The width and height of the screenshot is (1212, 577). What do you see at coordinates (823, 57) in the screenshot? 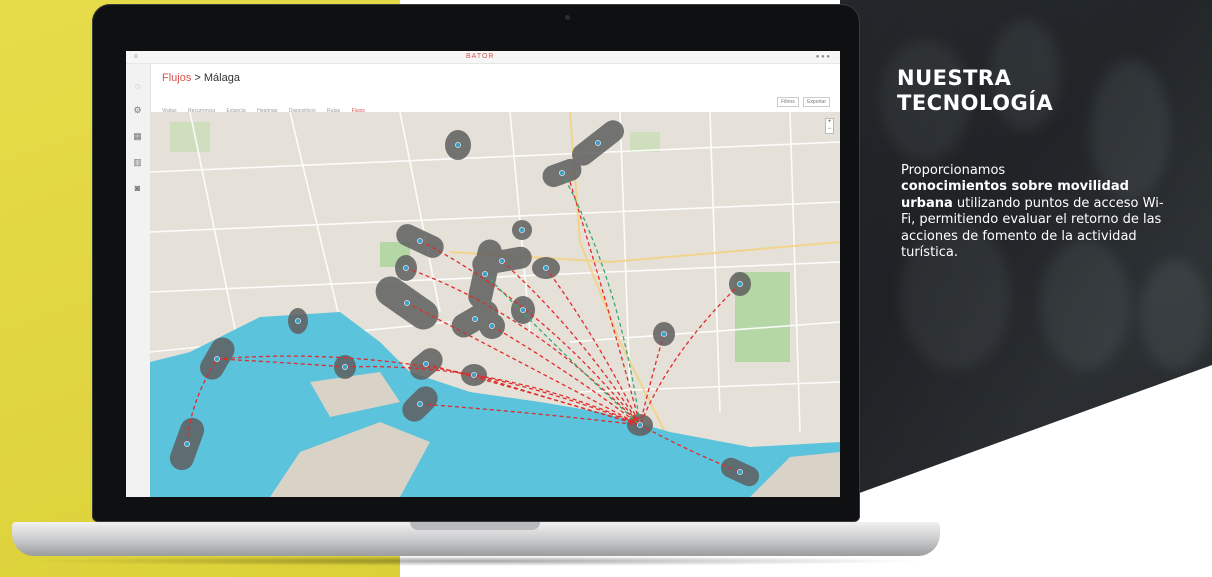
I see `user-menu: ● ● ●` at bounding box center [823, 57].